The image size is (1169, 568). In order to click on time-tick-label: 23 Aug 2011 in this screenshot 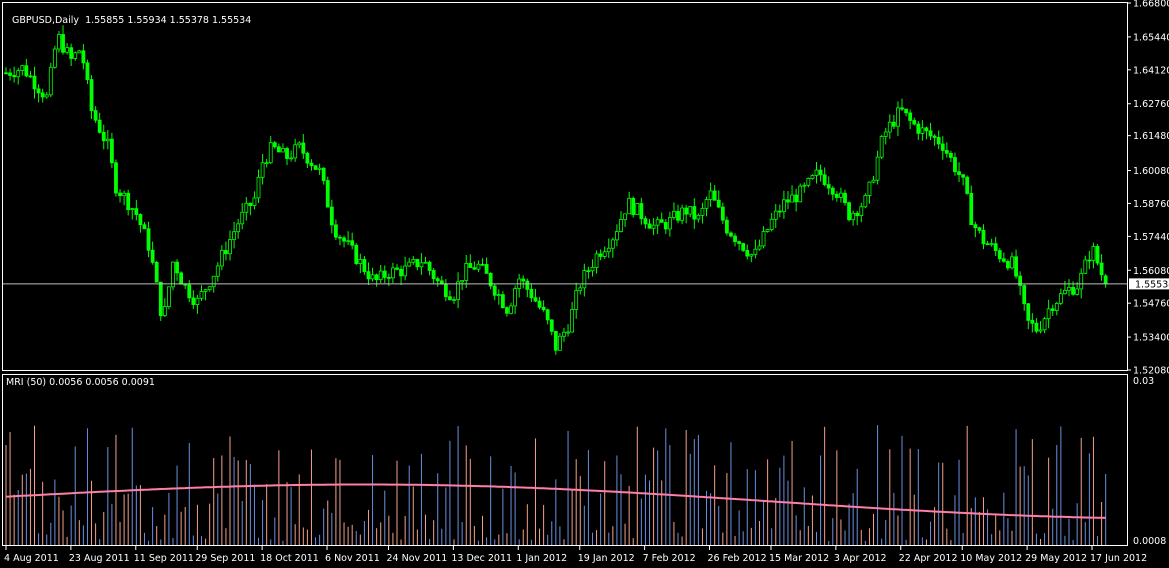, I will do `click(99, 558)`.